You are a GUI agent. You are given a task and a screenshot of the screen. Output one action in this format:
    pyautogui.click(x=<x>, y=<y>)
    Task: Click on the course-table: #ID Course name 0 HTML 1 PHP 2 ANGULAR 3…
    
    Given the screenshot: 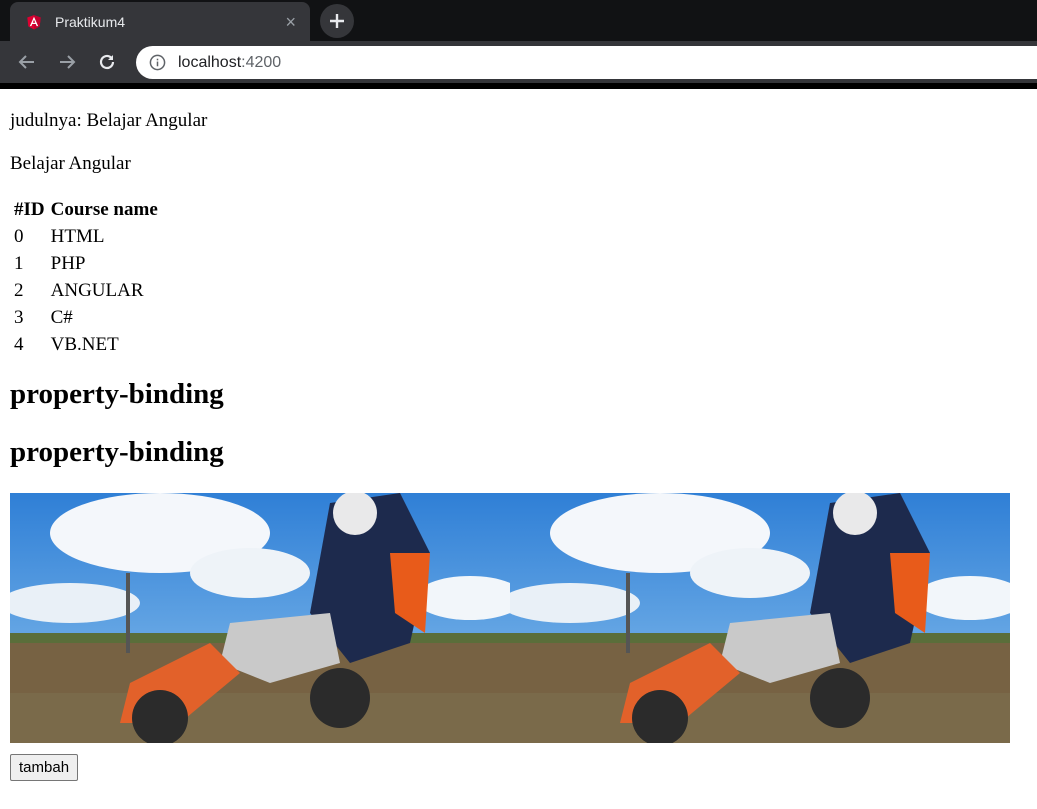 What is the action you would take?
    pyautogui.click(x=86, y=277)
    